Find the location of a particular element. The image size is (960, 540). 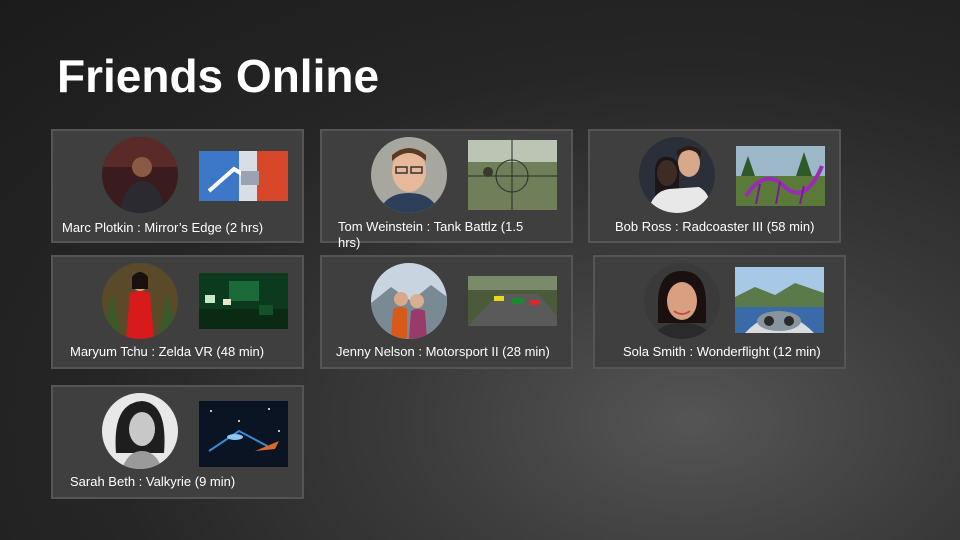

friend-card-sola-smith: Sola Smith : Wonderflight (12 min) is located at coordinates (719, 312).